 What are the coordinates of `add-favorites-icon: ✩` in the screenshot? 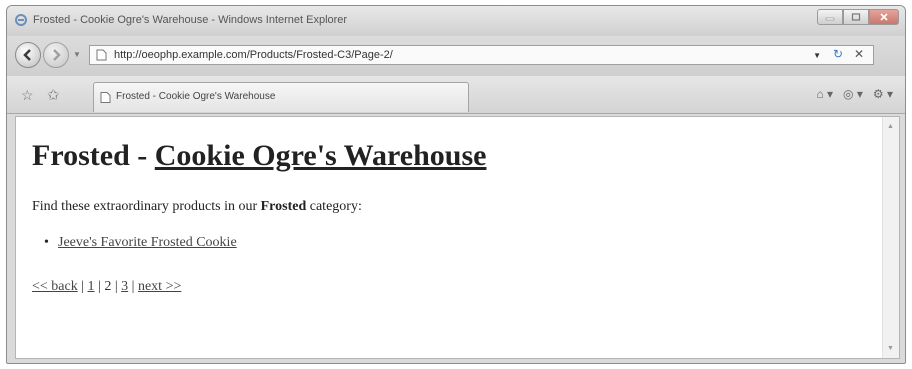 It's located at (53, 95).